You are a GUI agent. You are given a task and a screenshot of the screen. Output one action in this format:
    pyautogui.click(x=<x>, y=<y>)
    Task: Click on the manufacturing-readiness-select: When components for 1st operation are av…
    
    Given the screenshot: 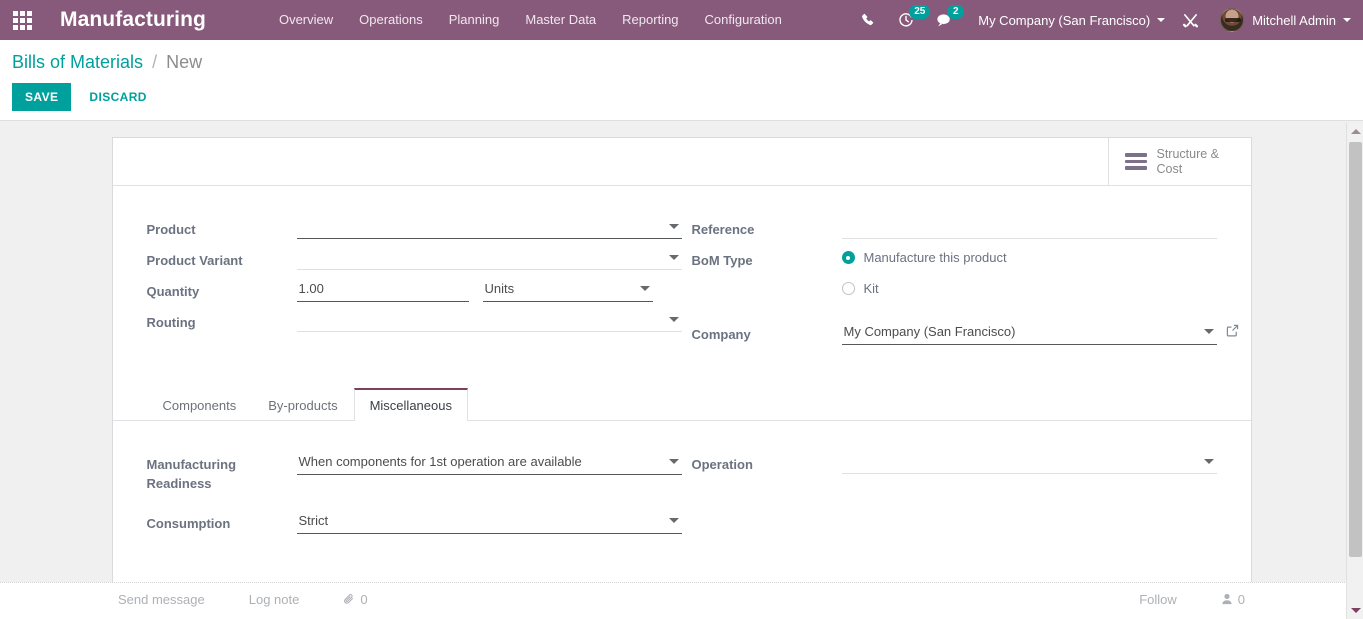 What is the action you would take?
    pyautogui.click(x=489, y=462)
    